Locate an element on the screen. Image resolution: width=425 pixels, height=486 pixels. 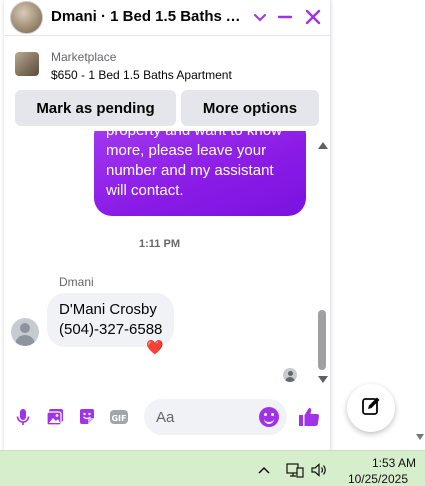
volume-icon is located at coordinates (319, 470).